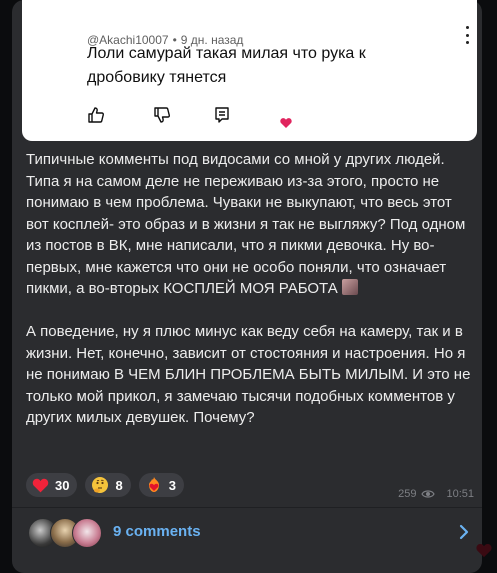  I want to click on reaction-count: 3, so click(172, 485).